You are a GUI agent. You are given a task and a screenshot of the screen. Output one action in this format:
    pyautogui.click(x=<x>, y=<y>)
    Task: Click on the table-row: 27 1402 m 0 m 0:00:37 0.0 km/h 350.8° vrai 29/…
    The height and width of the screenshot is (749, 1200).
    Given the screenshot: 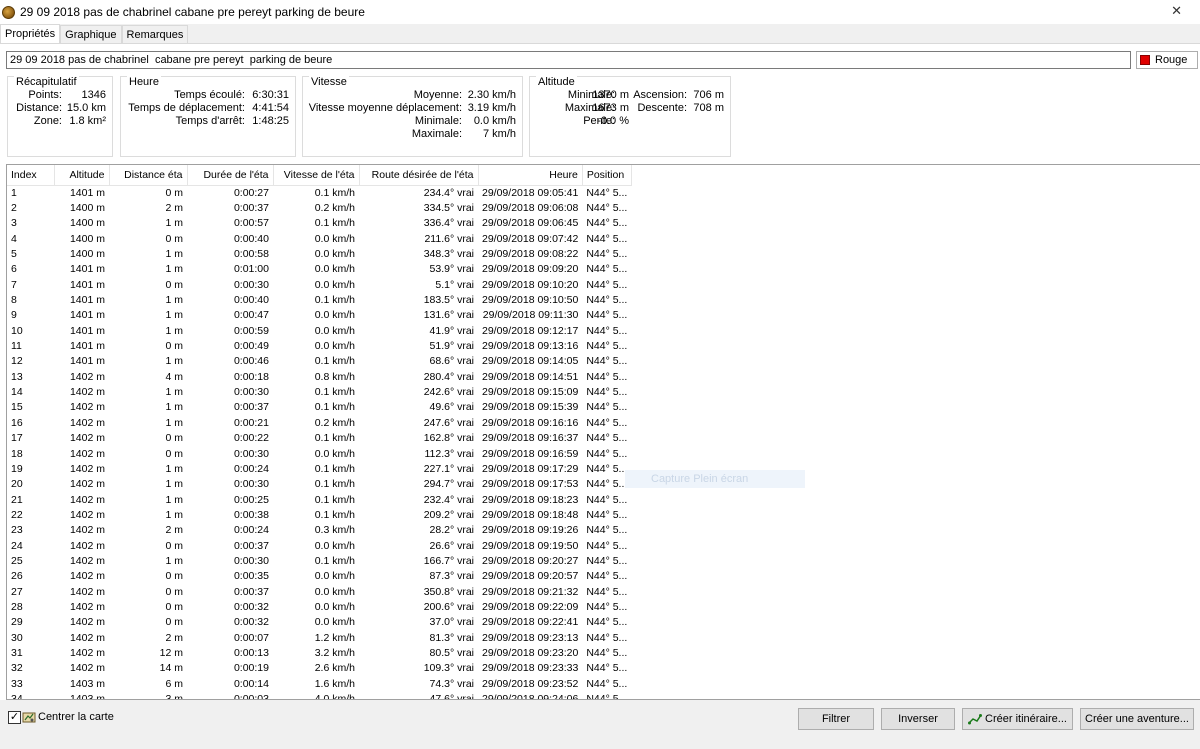 What is the action you would take?
    pyautogui.click(x=319, y=591)
    